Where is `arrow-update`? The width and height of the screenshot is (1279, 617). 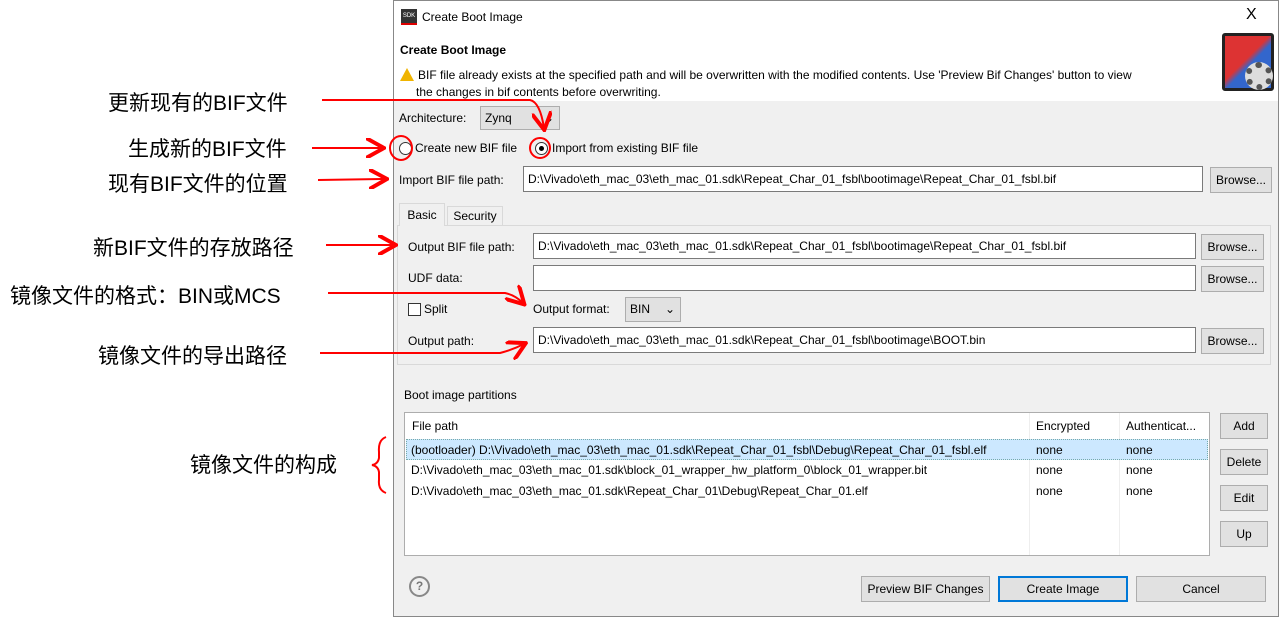 arrow-update is located at coordinates (433, 113).